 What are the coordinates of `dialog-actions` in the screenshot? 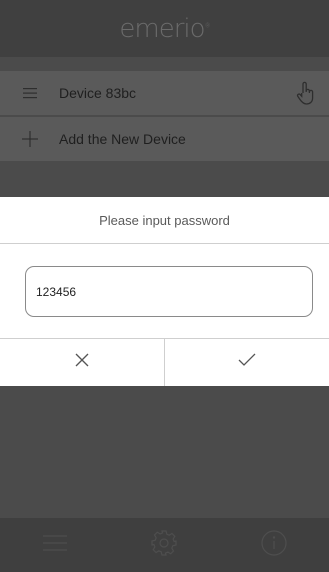 It's located at (164, 362).